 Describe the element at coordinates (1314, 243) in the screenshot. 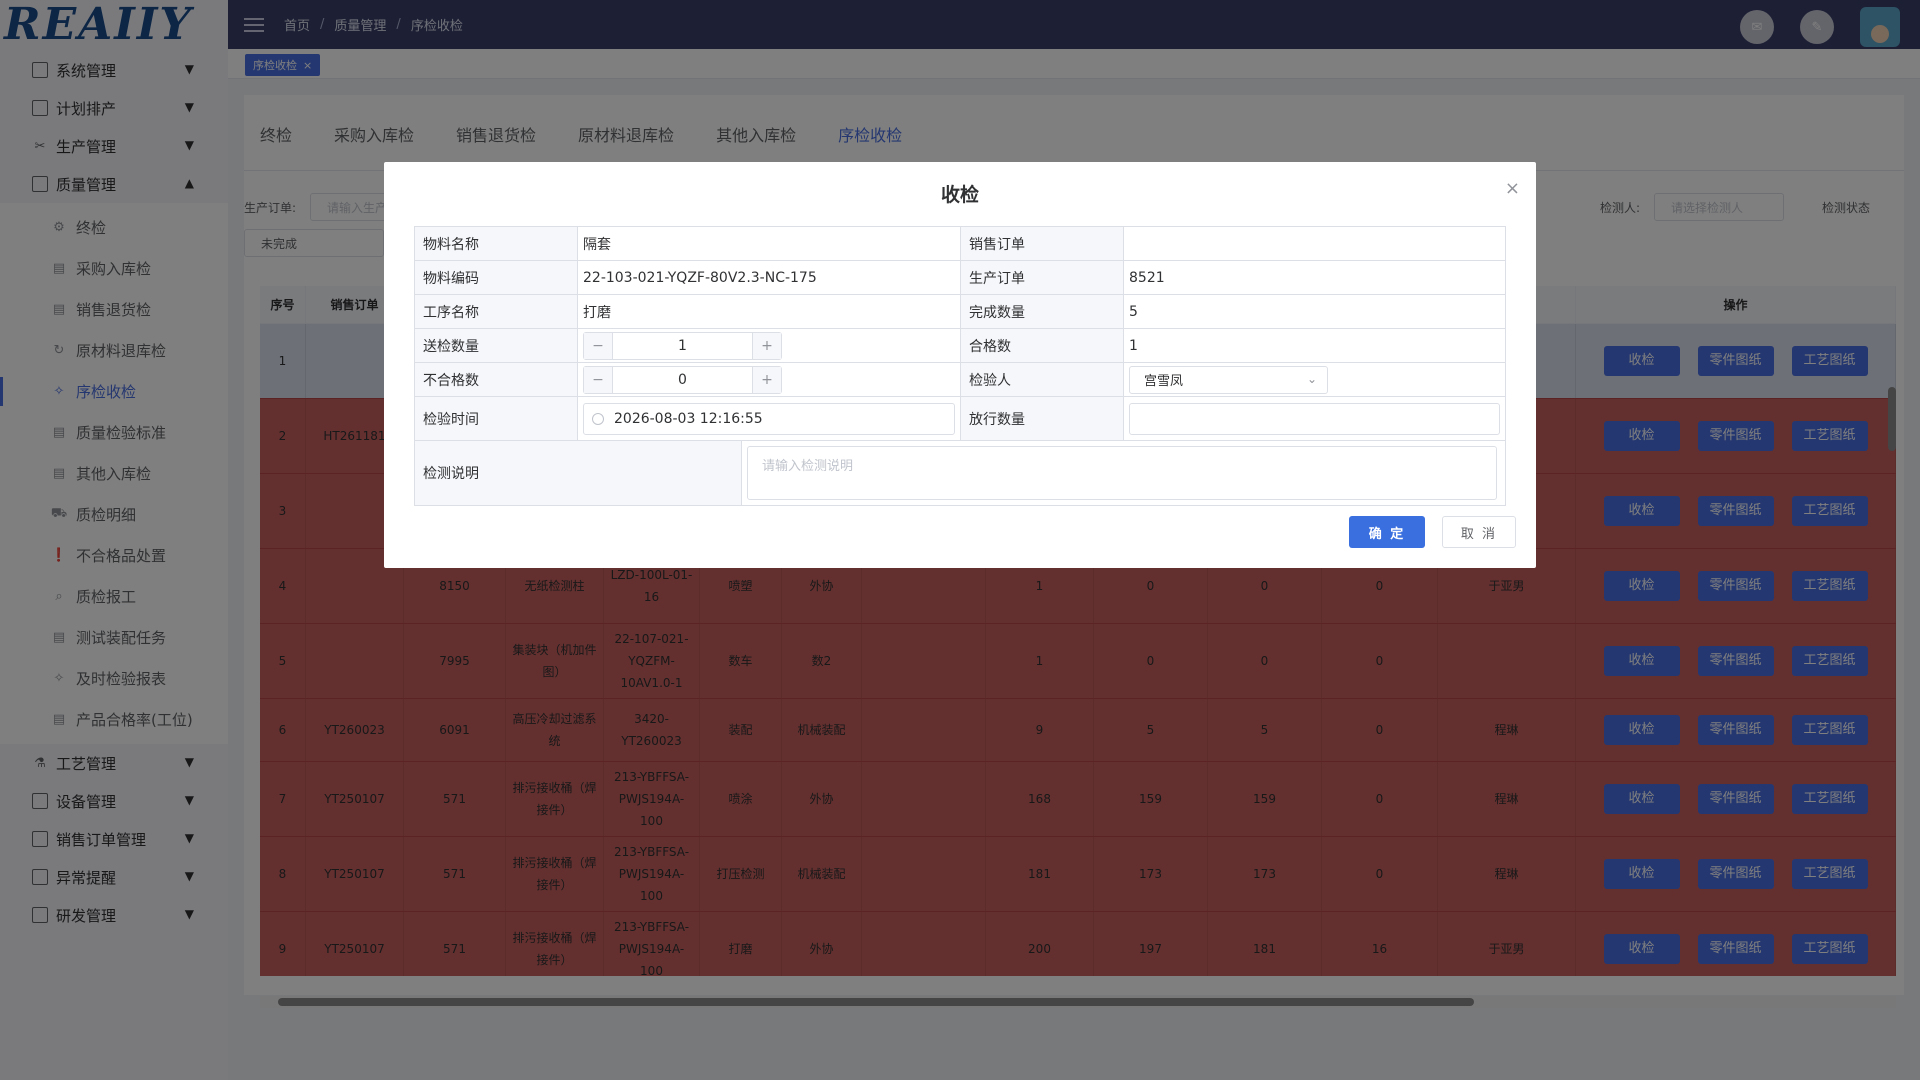

I see `sales-order-value` at that location.